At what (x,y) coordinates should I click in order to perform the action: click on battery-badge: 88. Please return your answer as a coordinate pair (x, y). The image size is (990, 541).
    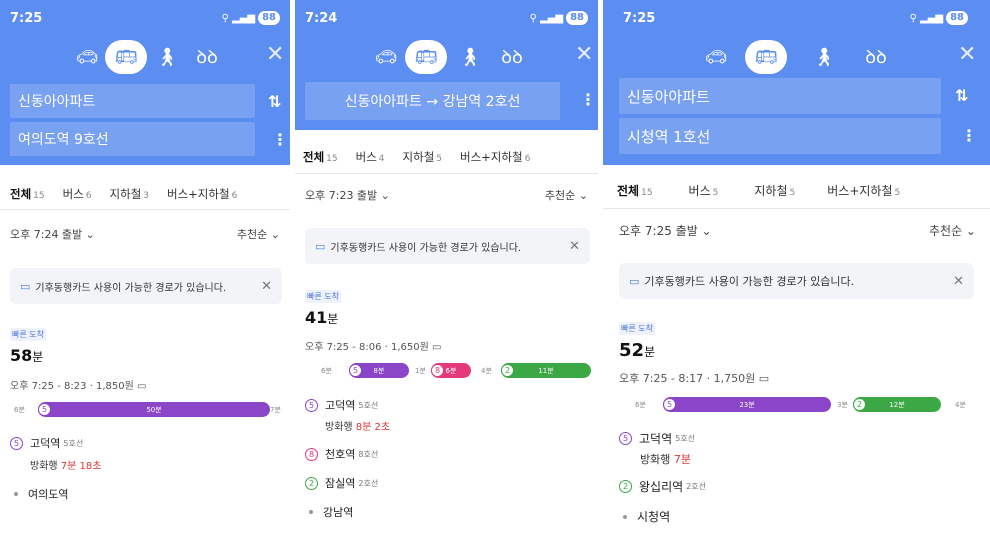
    Looking at the image, I should click on (957, 18).